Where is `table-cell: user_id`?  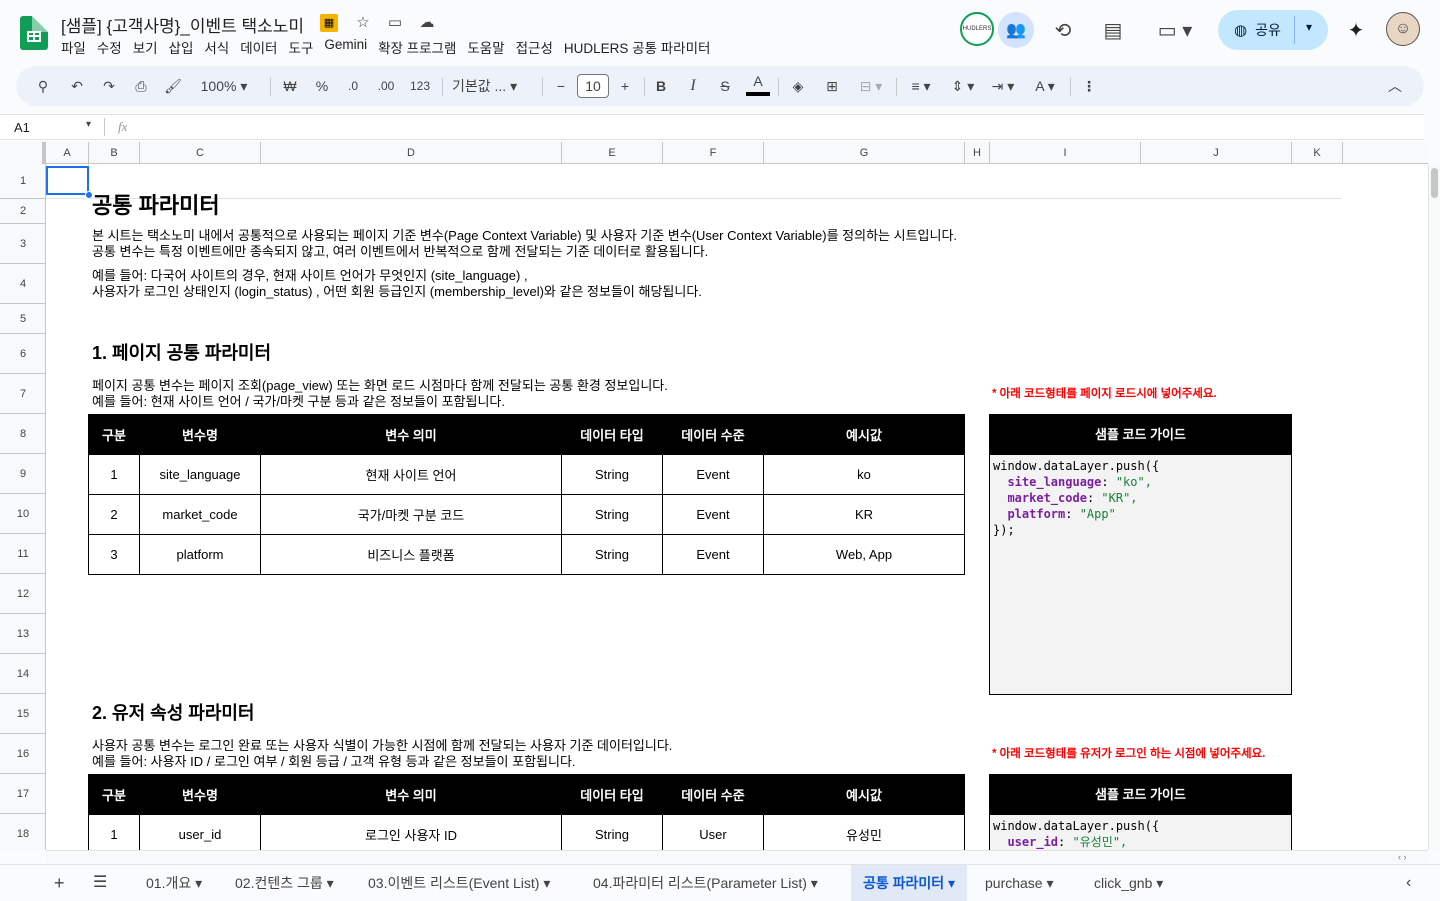 table-cell: user_id is located at coordinates (200, 832).